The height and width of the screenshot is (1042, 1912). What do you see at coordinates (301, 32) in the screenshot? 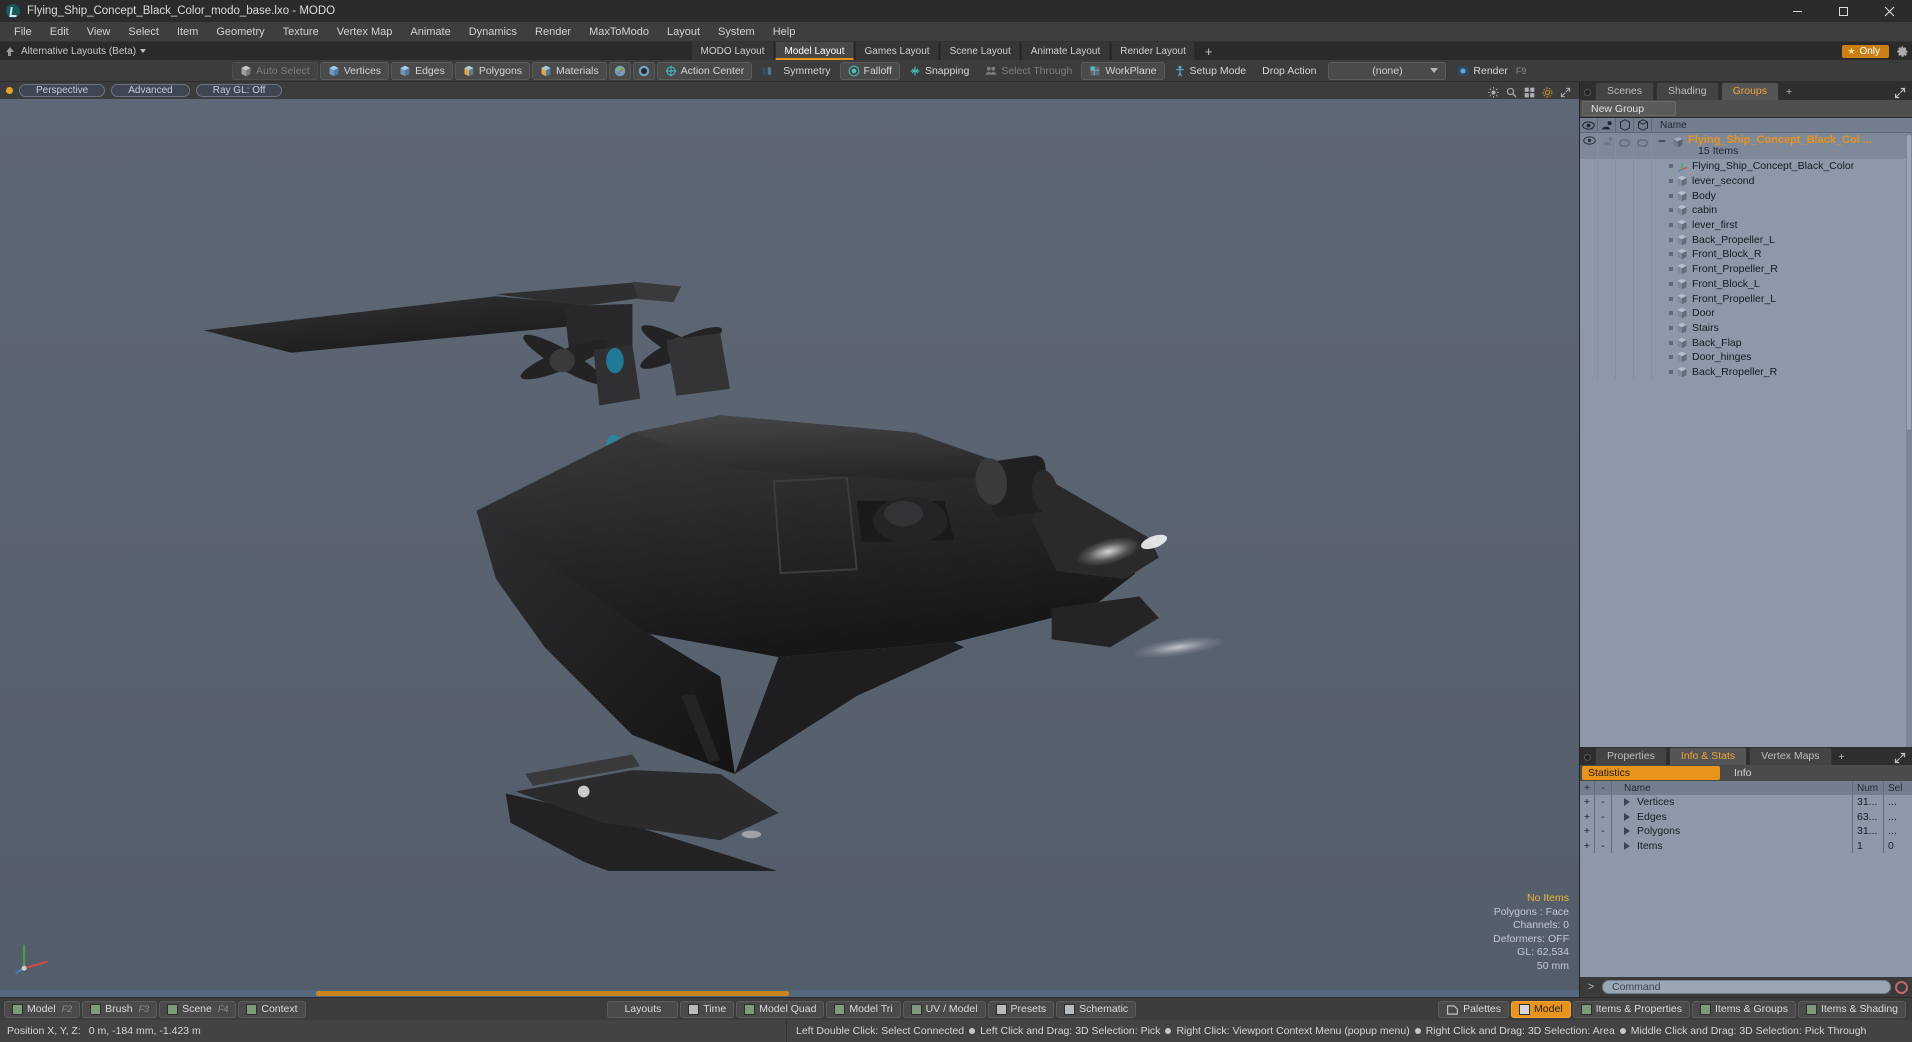
I see `menu-texture: Texture` at bounding box center [301, 32].